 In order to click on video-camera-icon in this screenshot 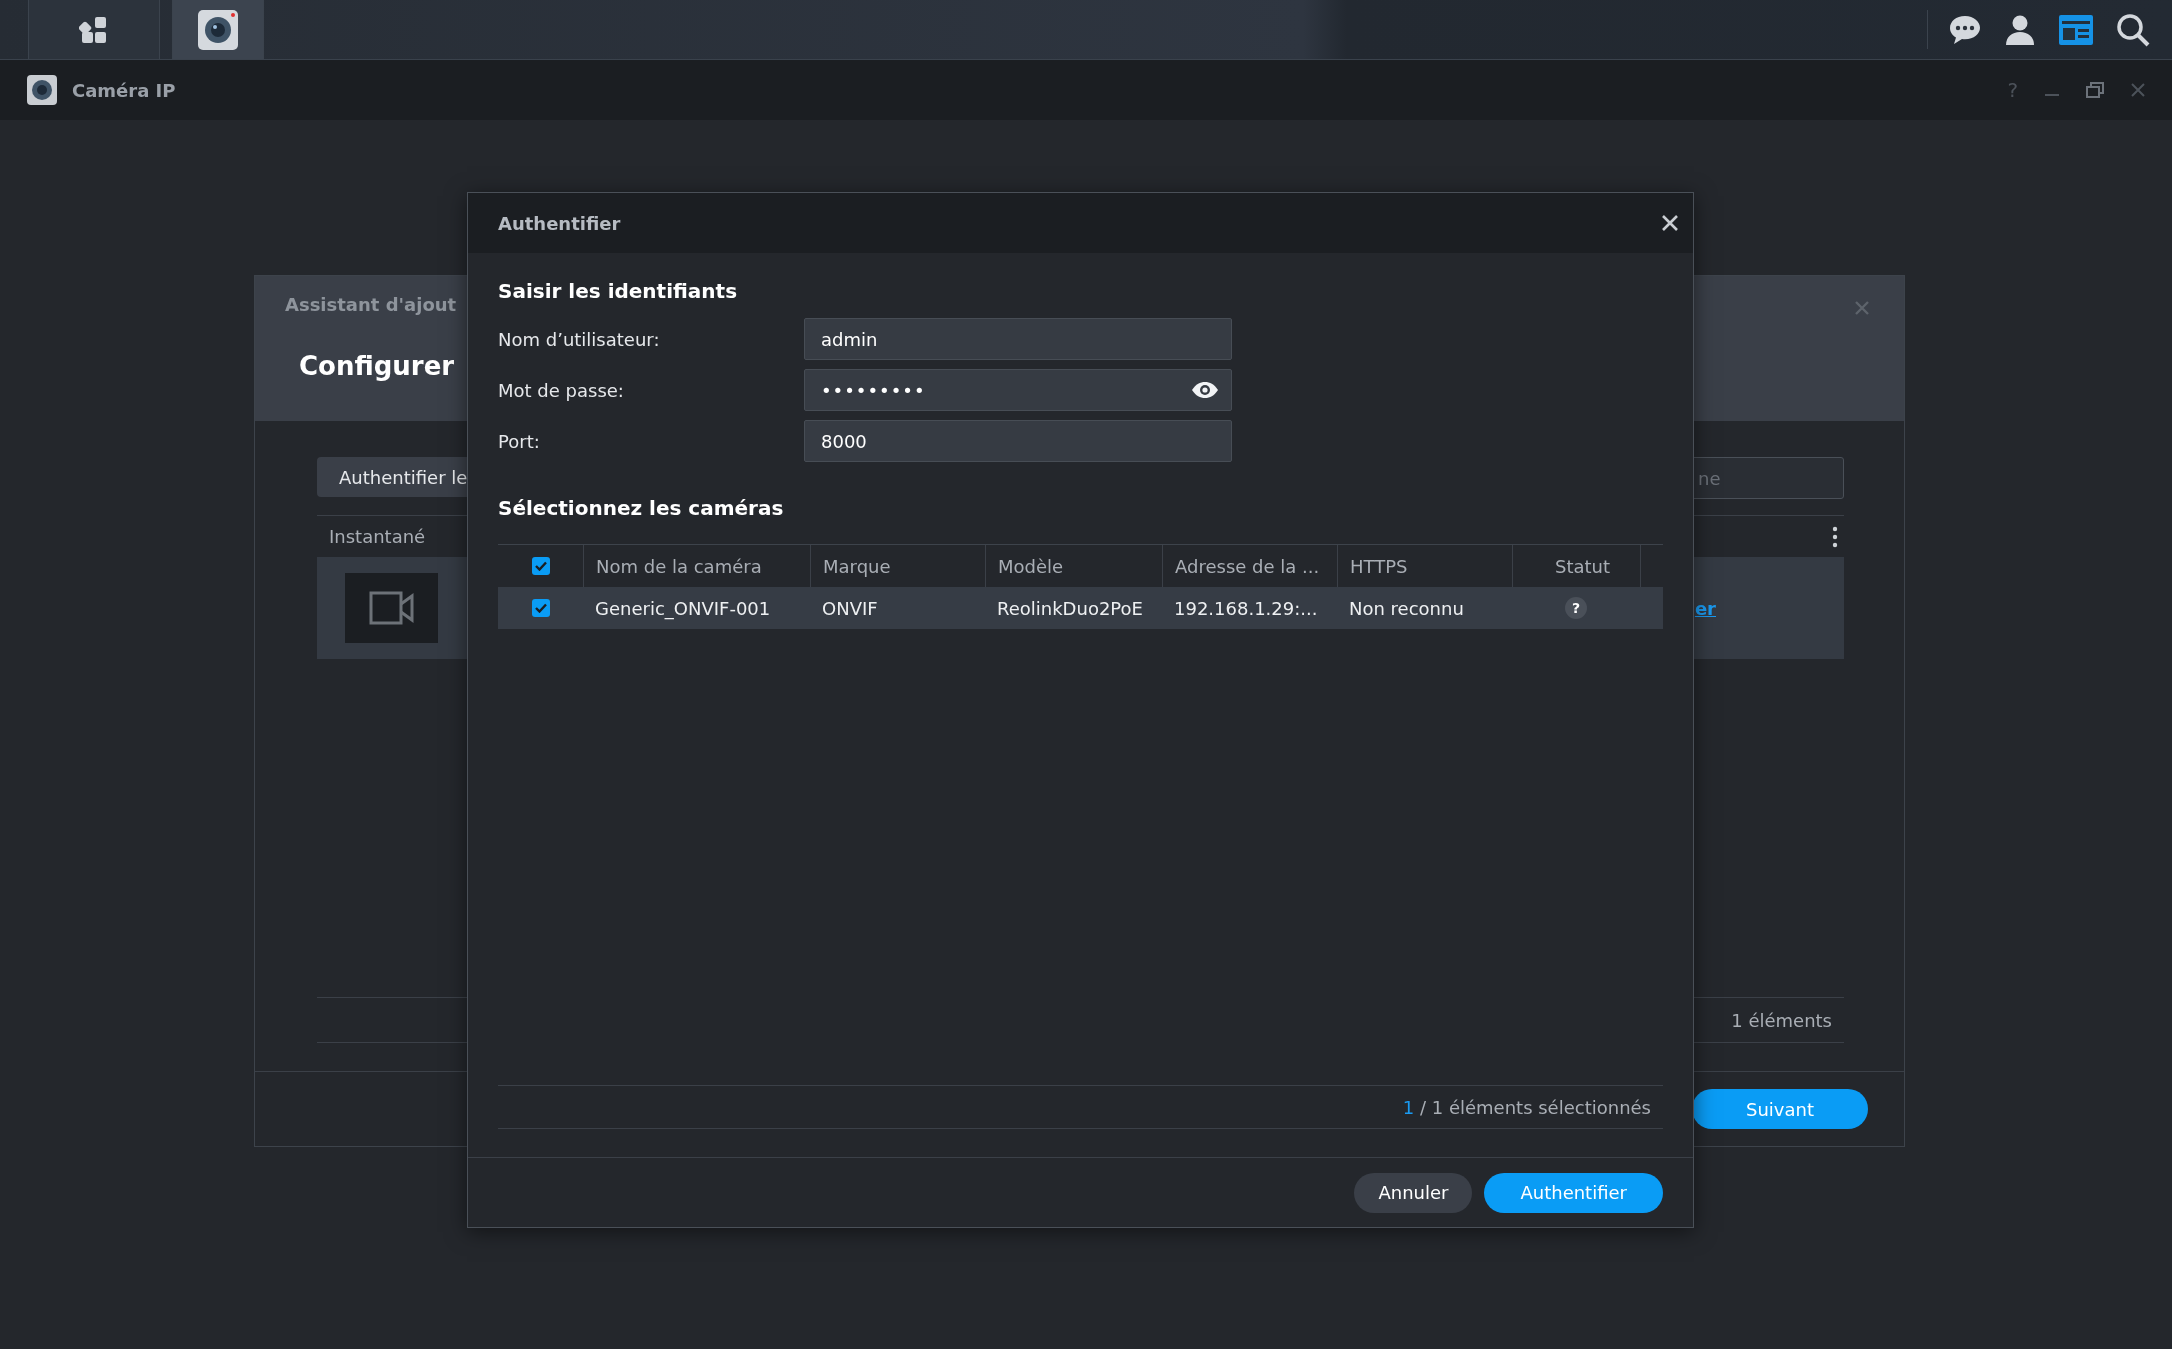, I will do `click(391, 608)`.